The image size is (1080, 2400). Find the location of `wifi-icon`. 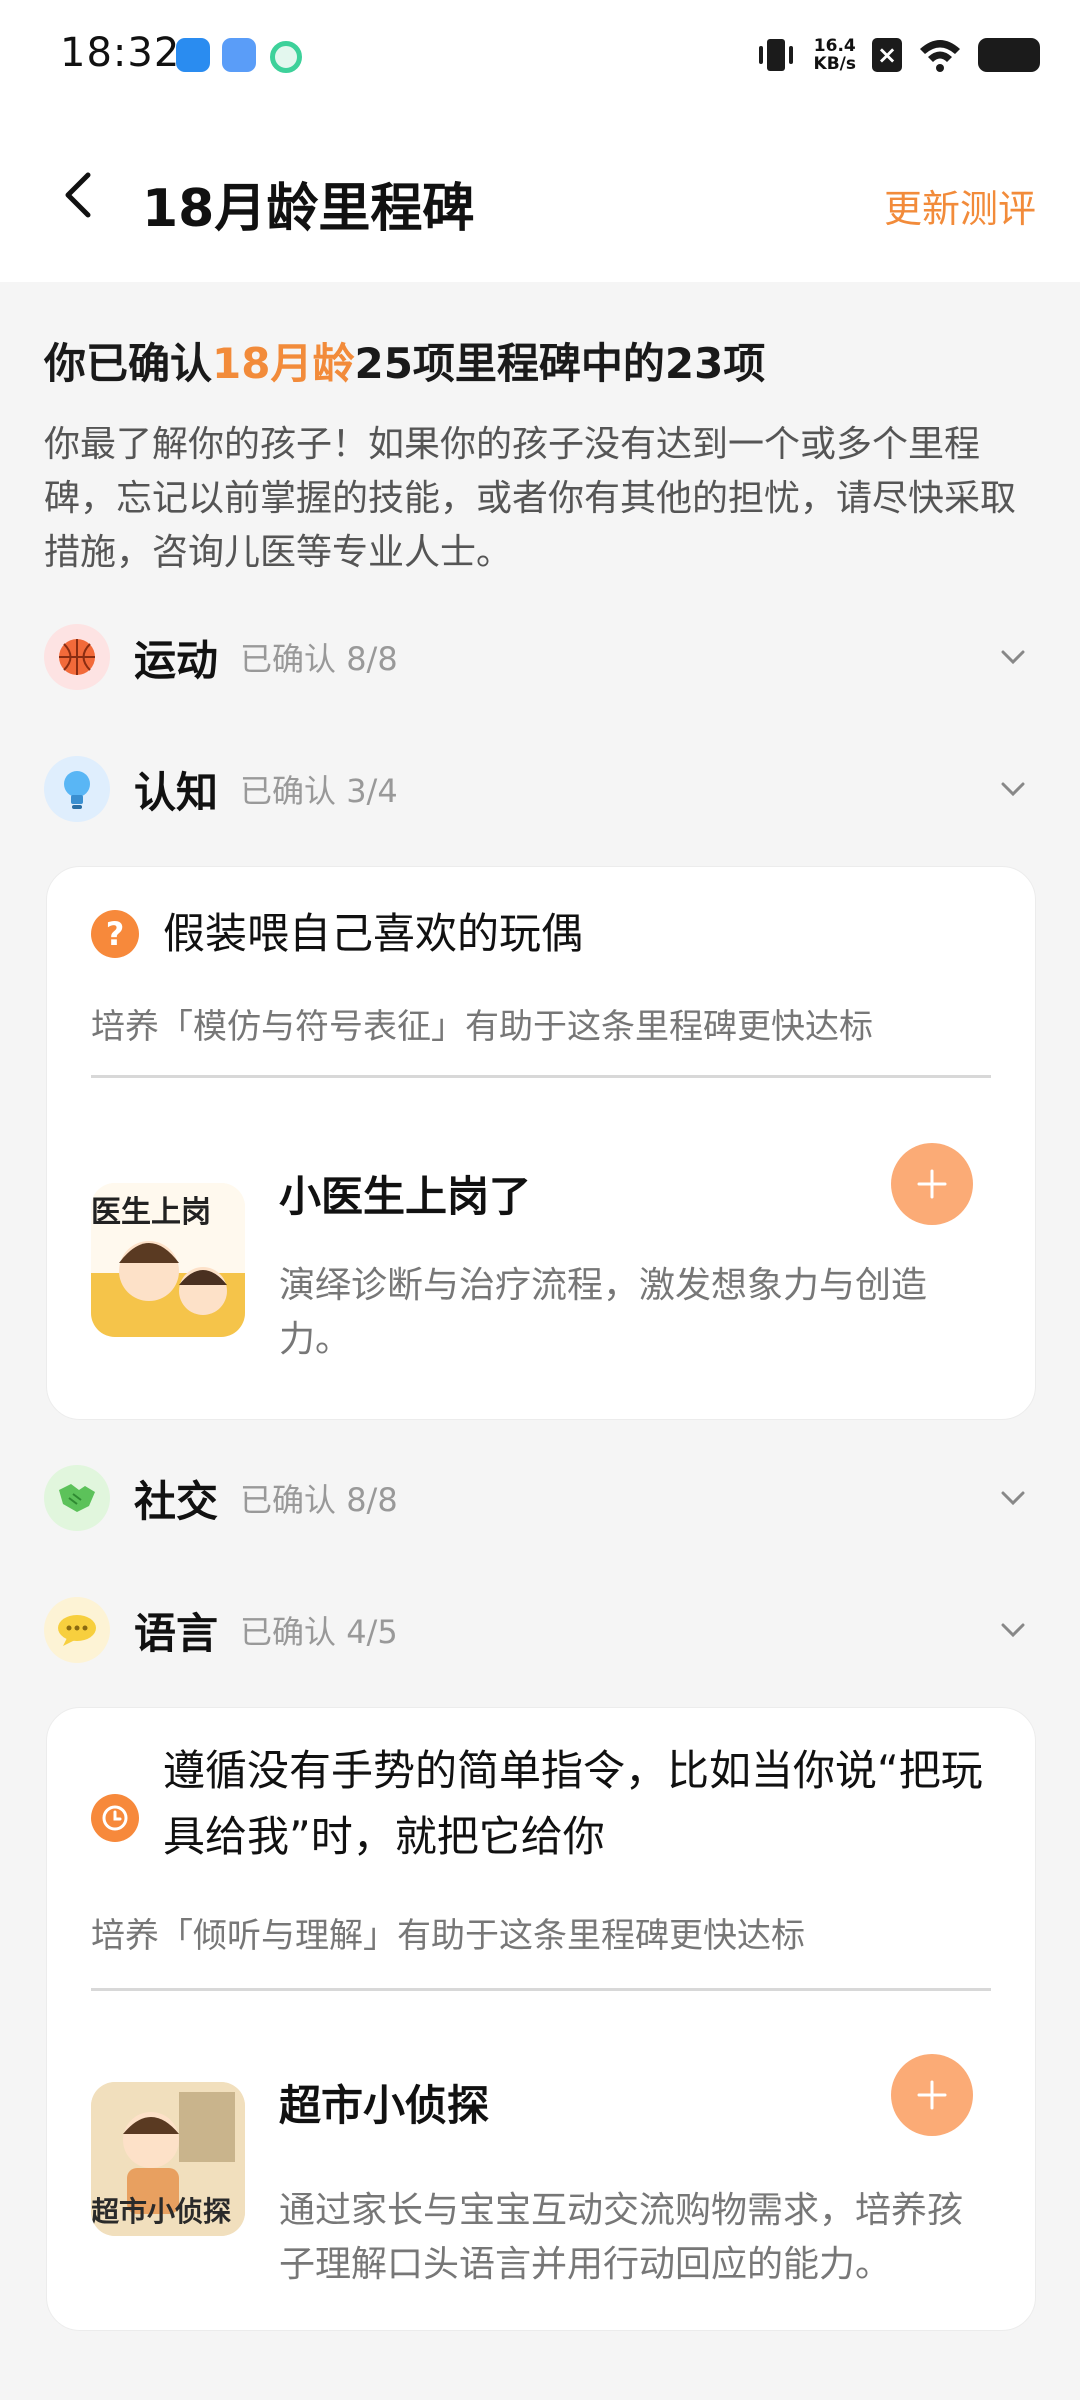

wifi-icon is located at coordinates (940, 56).